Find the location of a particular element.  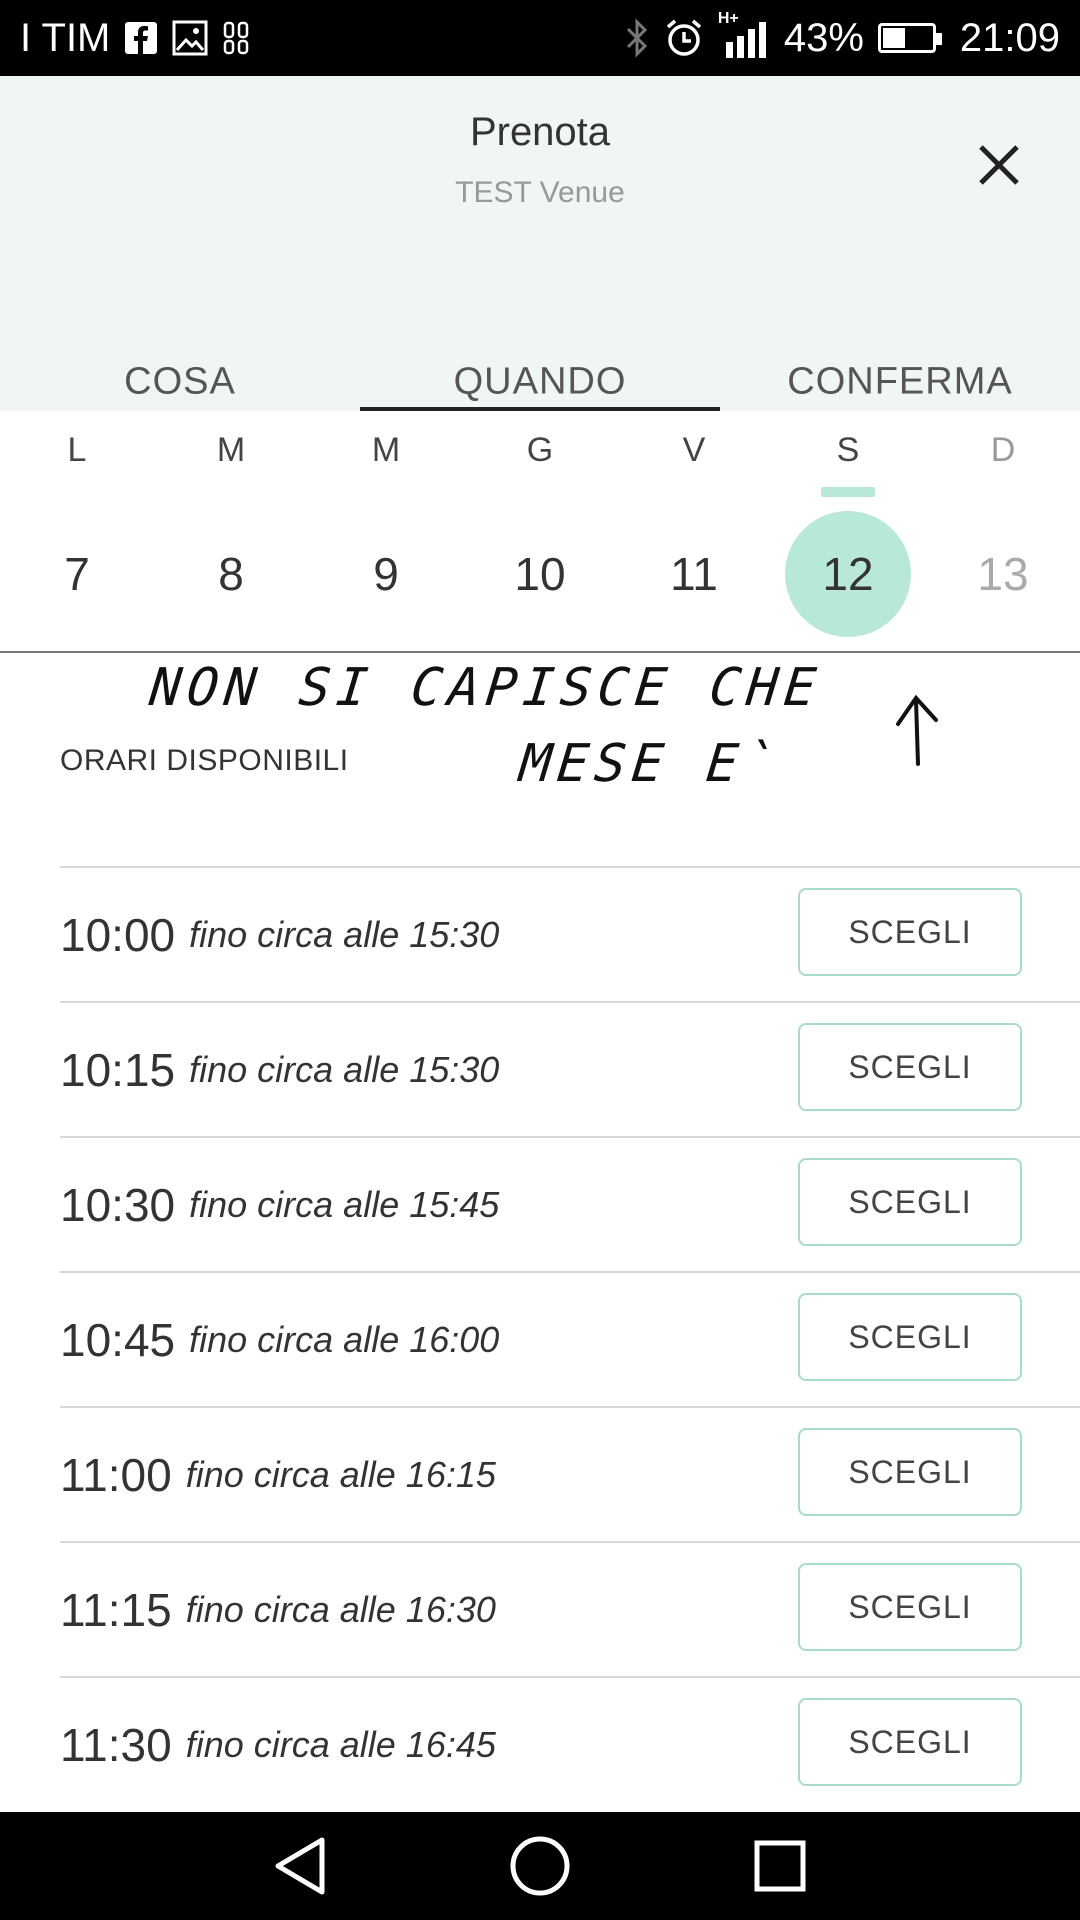

time-slot-row: 10:45 fino circa alle 16:00 SCEGLI is located at coordinates (570, 1338).